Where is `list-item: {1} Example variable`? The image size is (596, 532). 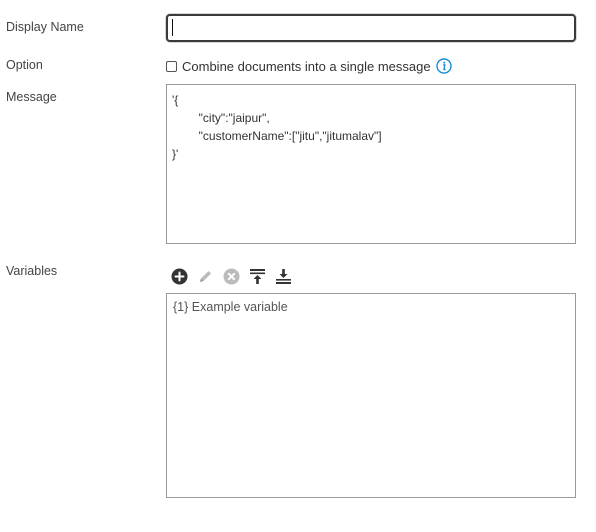 list-item: {1} Example variable is located at coordinates (371, 307).